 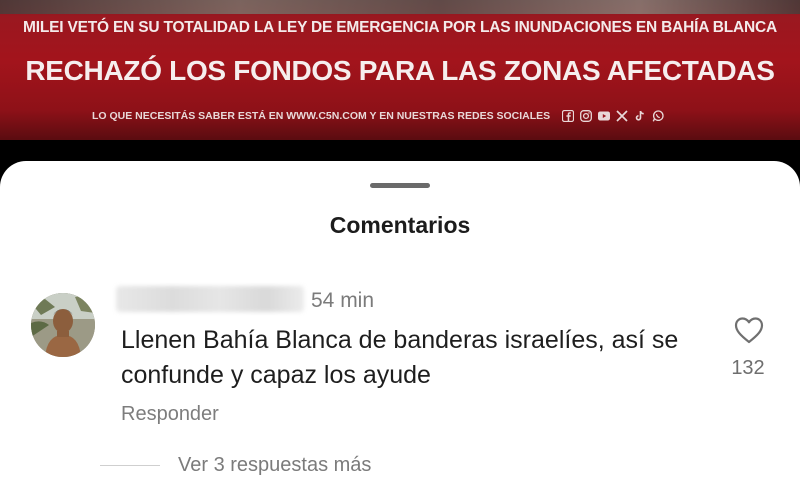 What do you see at coordinates (748, 368) in the screenshot?
I see `like-count: 132` at bounding box center [748, 368].